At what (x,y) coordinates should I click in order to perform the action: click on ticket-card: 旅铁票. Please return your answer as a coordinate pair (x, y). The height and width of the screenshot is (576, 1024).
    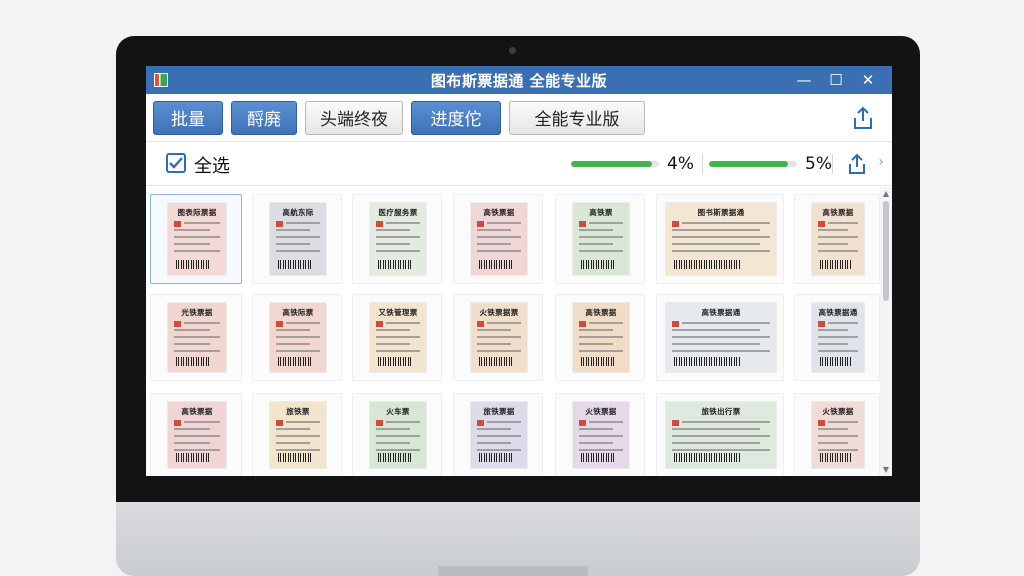
    Looking at the image, I should click on (297, 434).